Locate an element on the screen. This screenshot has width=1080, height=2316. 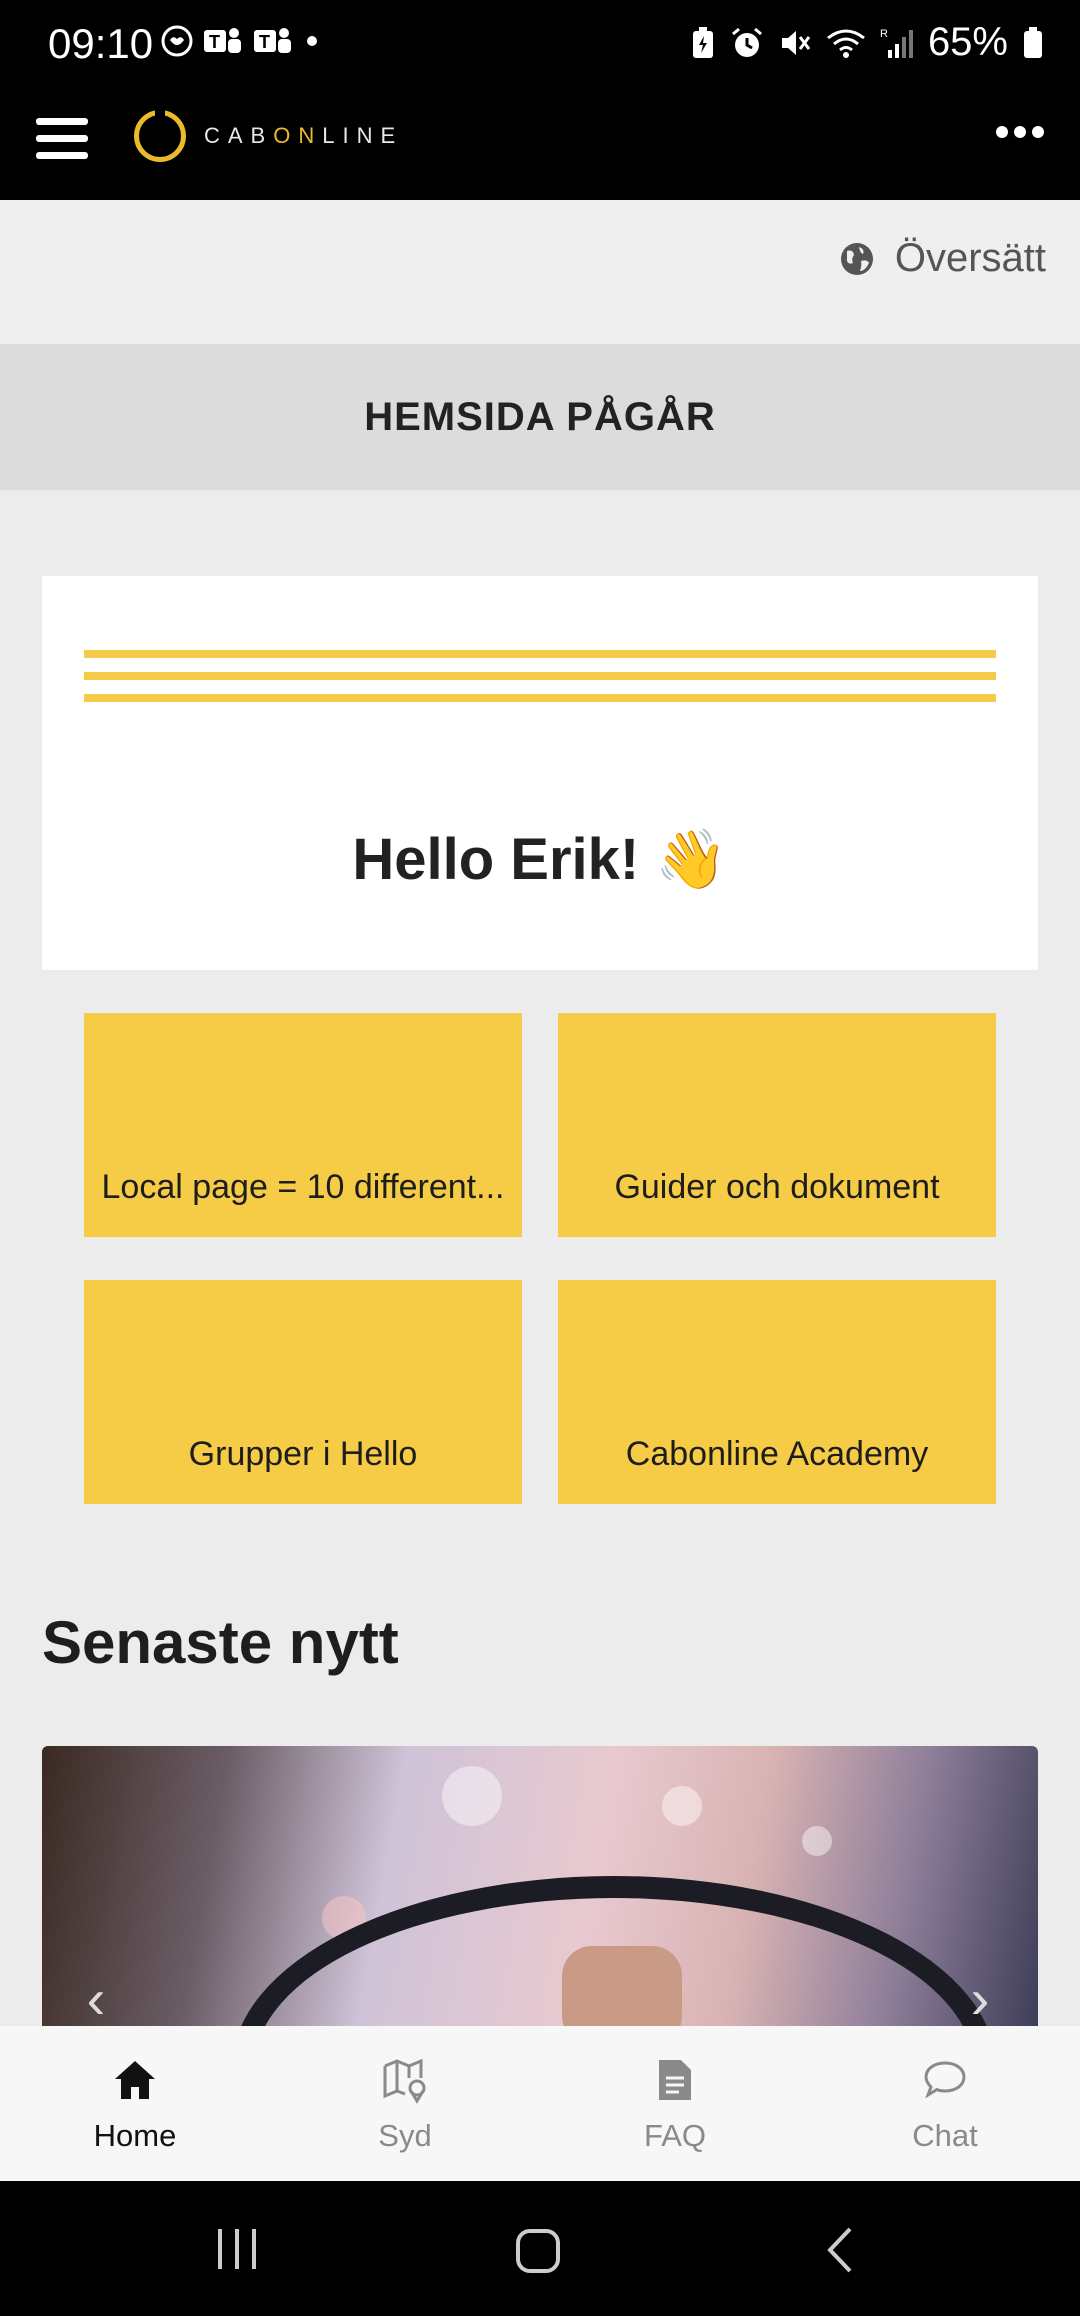
status-right: R 65% is located at coordinates (867, 42).